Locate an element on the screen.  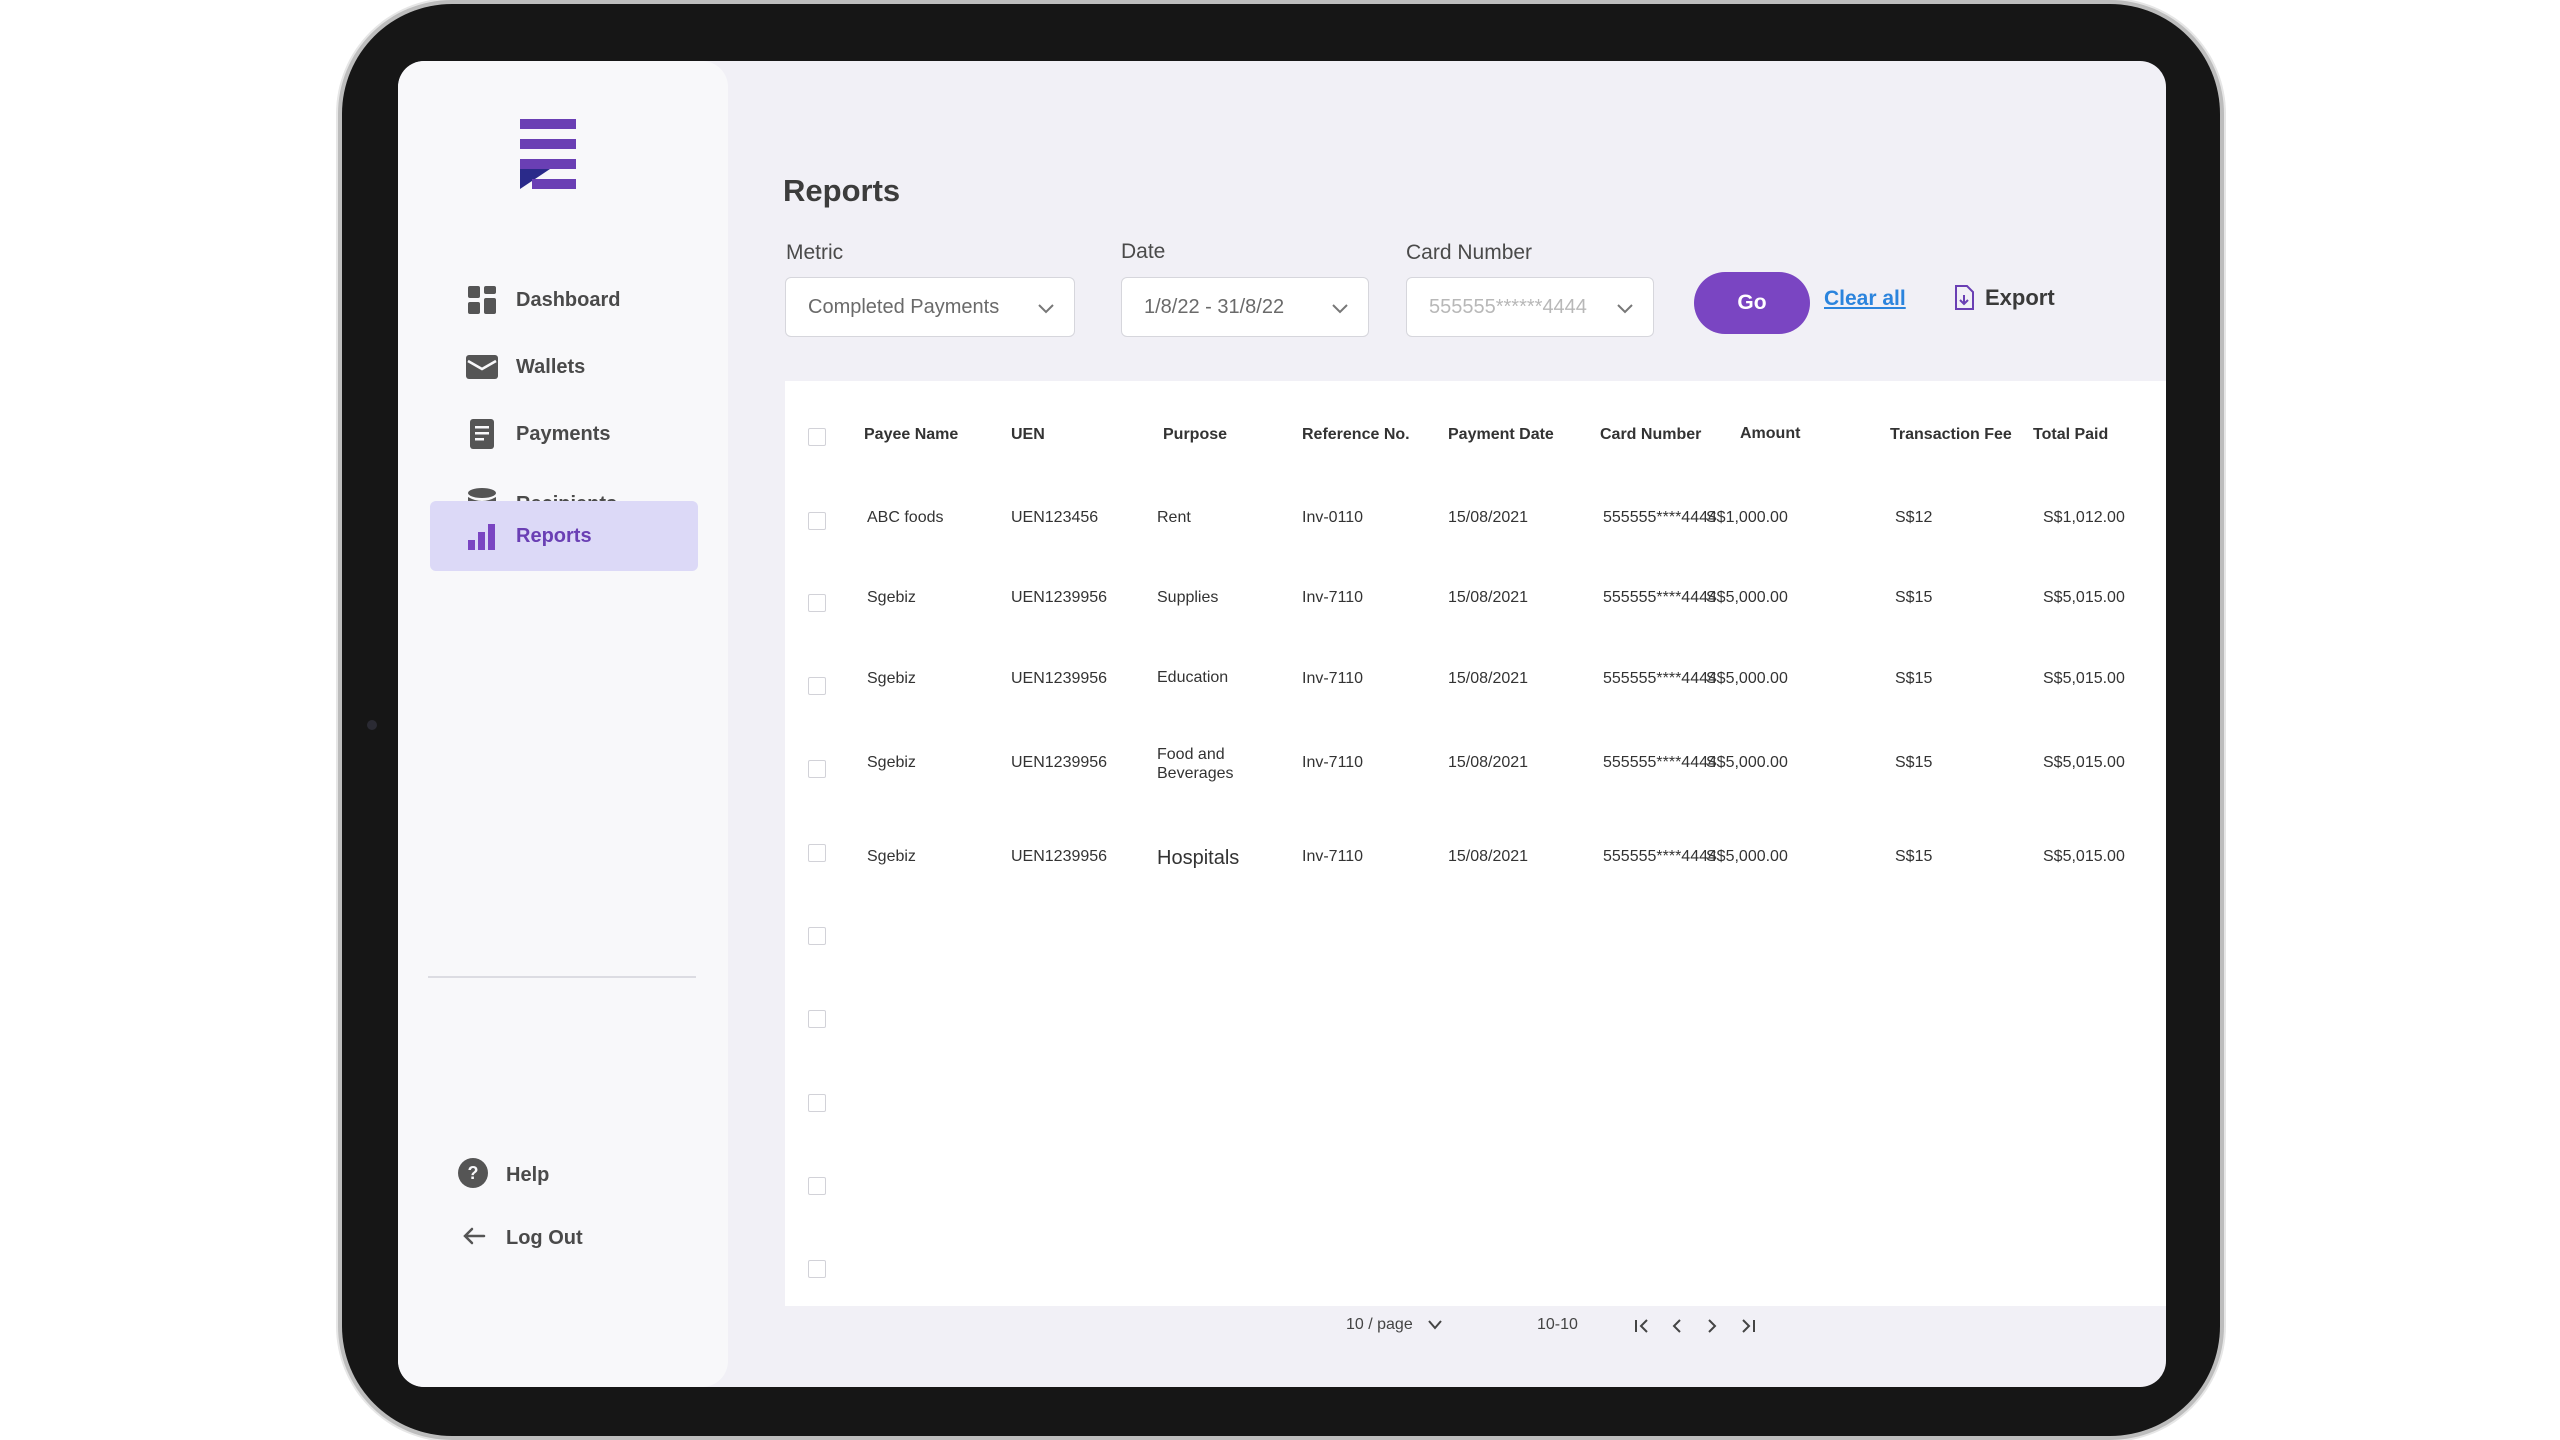
card-number-value: 555555******4444 is located at coordinates (1508, 306).